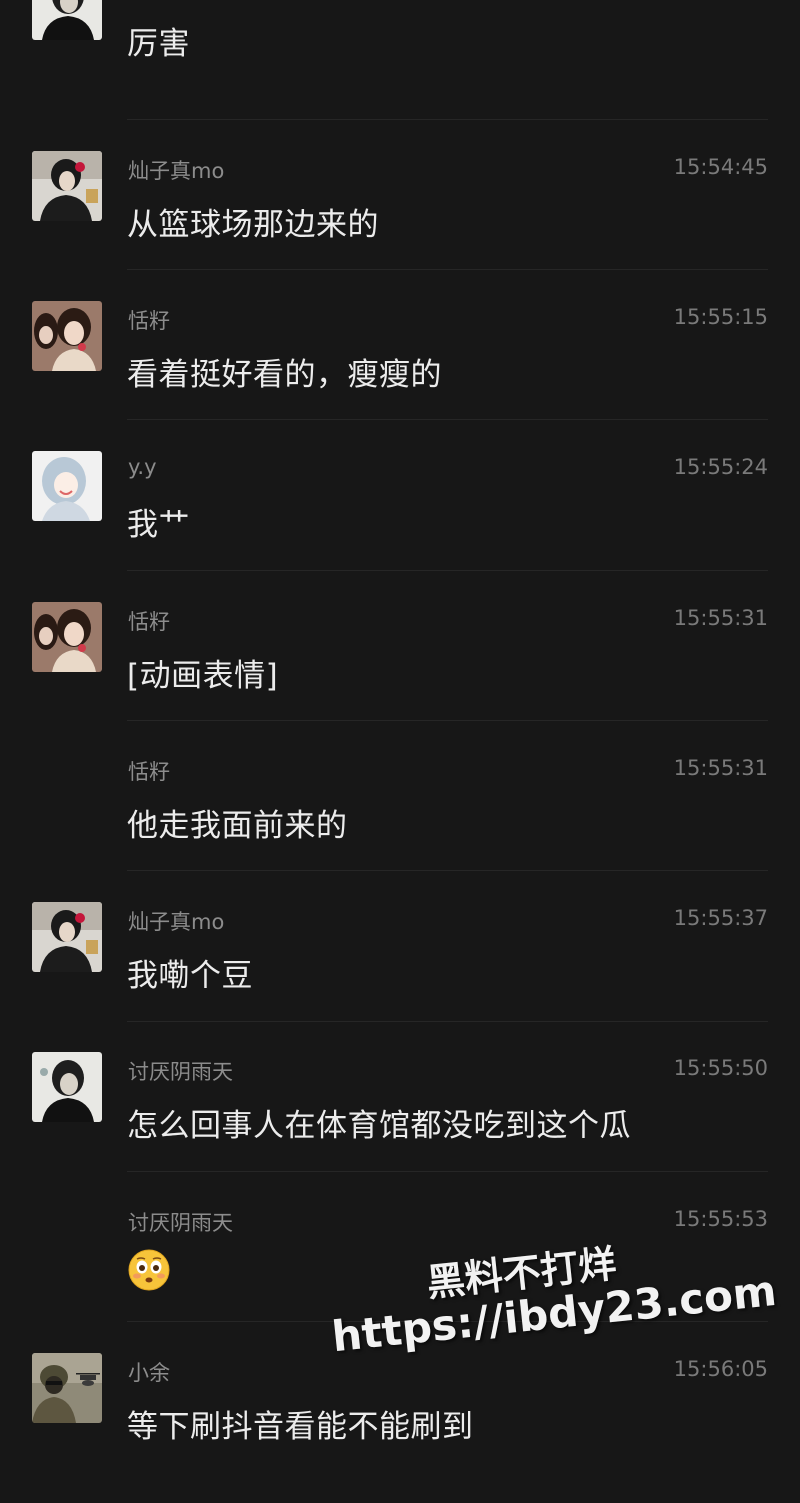 This screenshot has width=800, height=1503. Describe the element at coordinates (400, 226) in the screenshot. I see `chat-message: 灿子真mo 15:54:45 从篮球场那边来的` at that location.